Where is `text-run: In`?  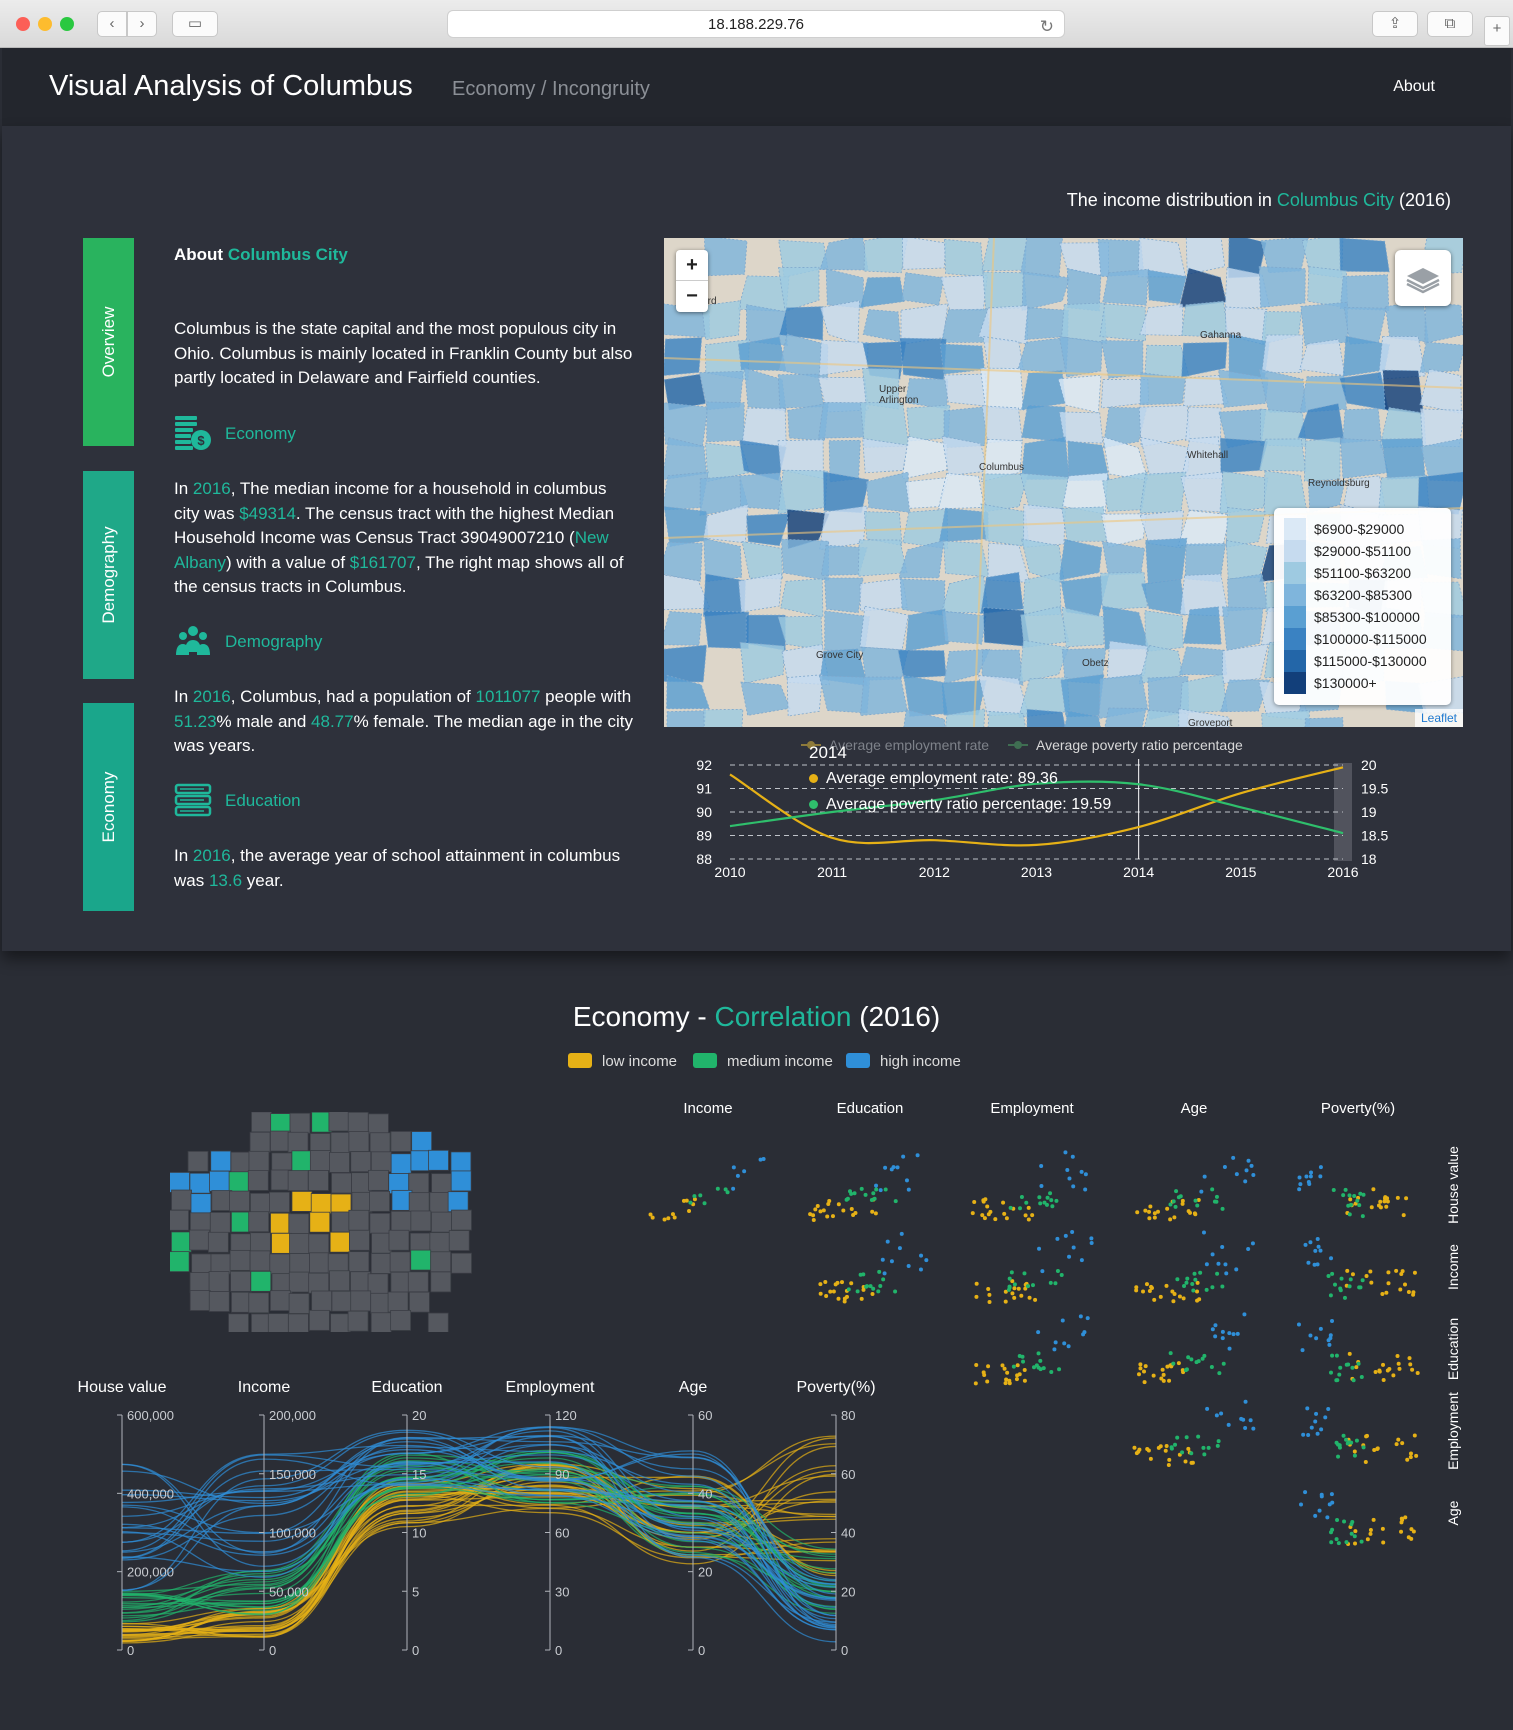 text-run: In is located at coordinates (183, 696).